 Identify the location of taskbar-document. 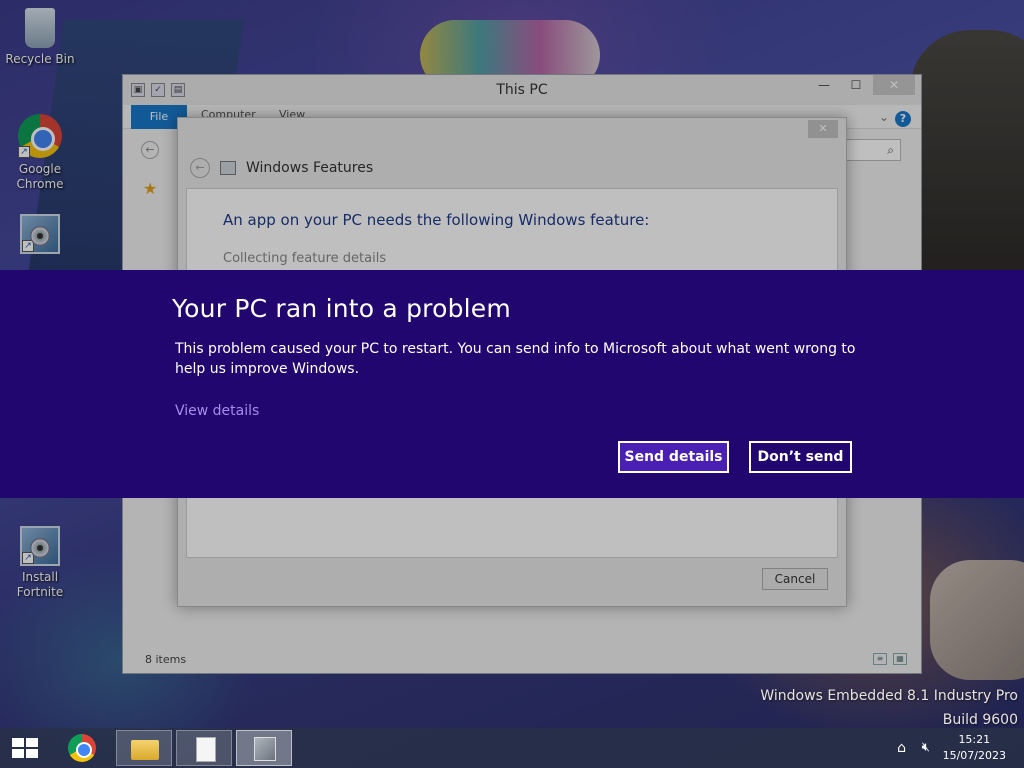
(204, 748).